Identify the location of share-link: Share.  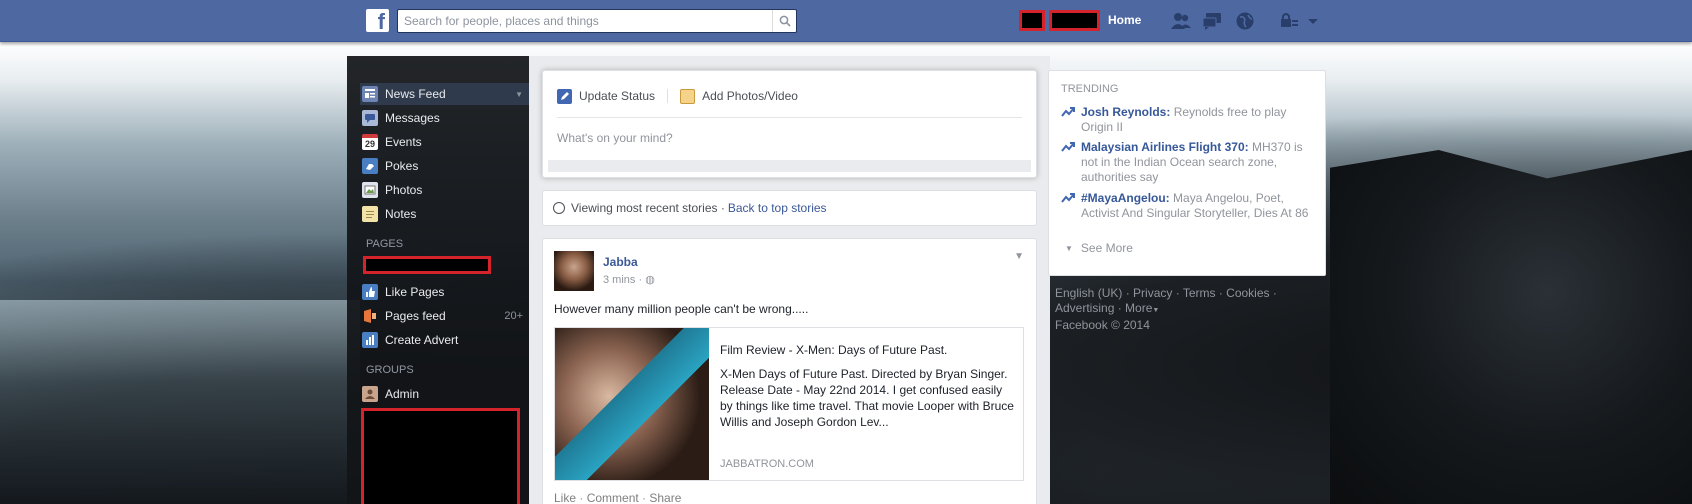
(665, 497).